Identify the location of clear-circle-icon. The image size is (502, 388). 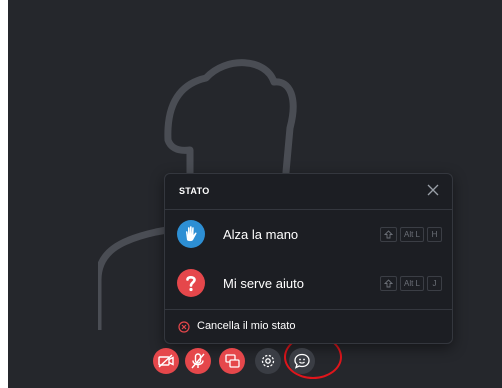
(184, 326).